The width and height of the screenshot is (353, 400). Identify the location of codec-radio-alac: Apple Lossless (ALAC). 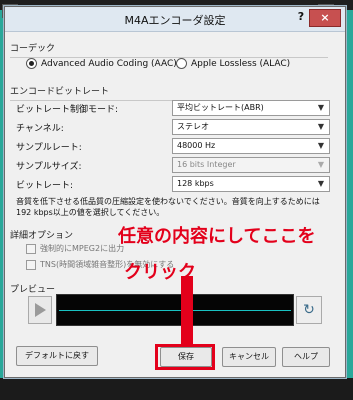
(233, 63).